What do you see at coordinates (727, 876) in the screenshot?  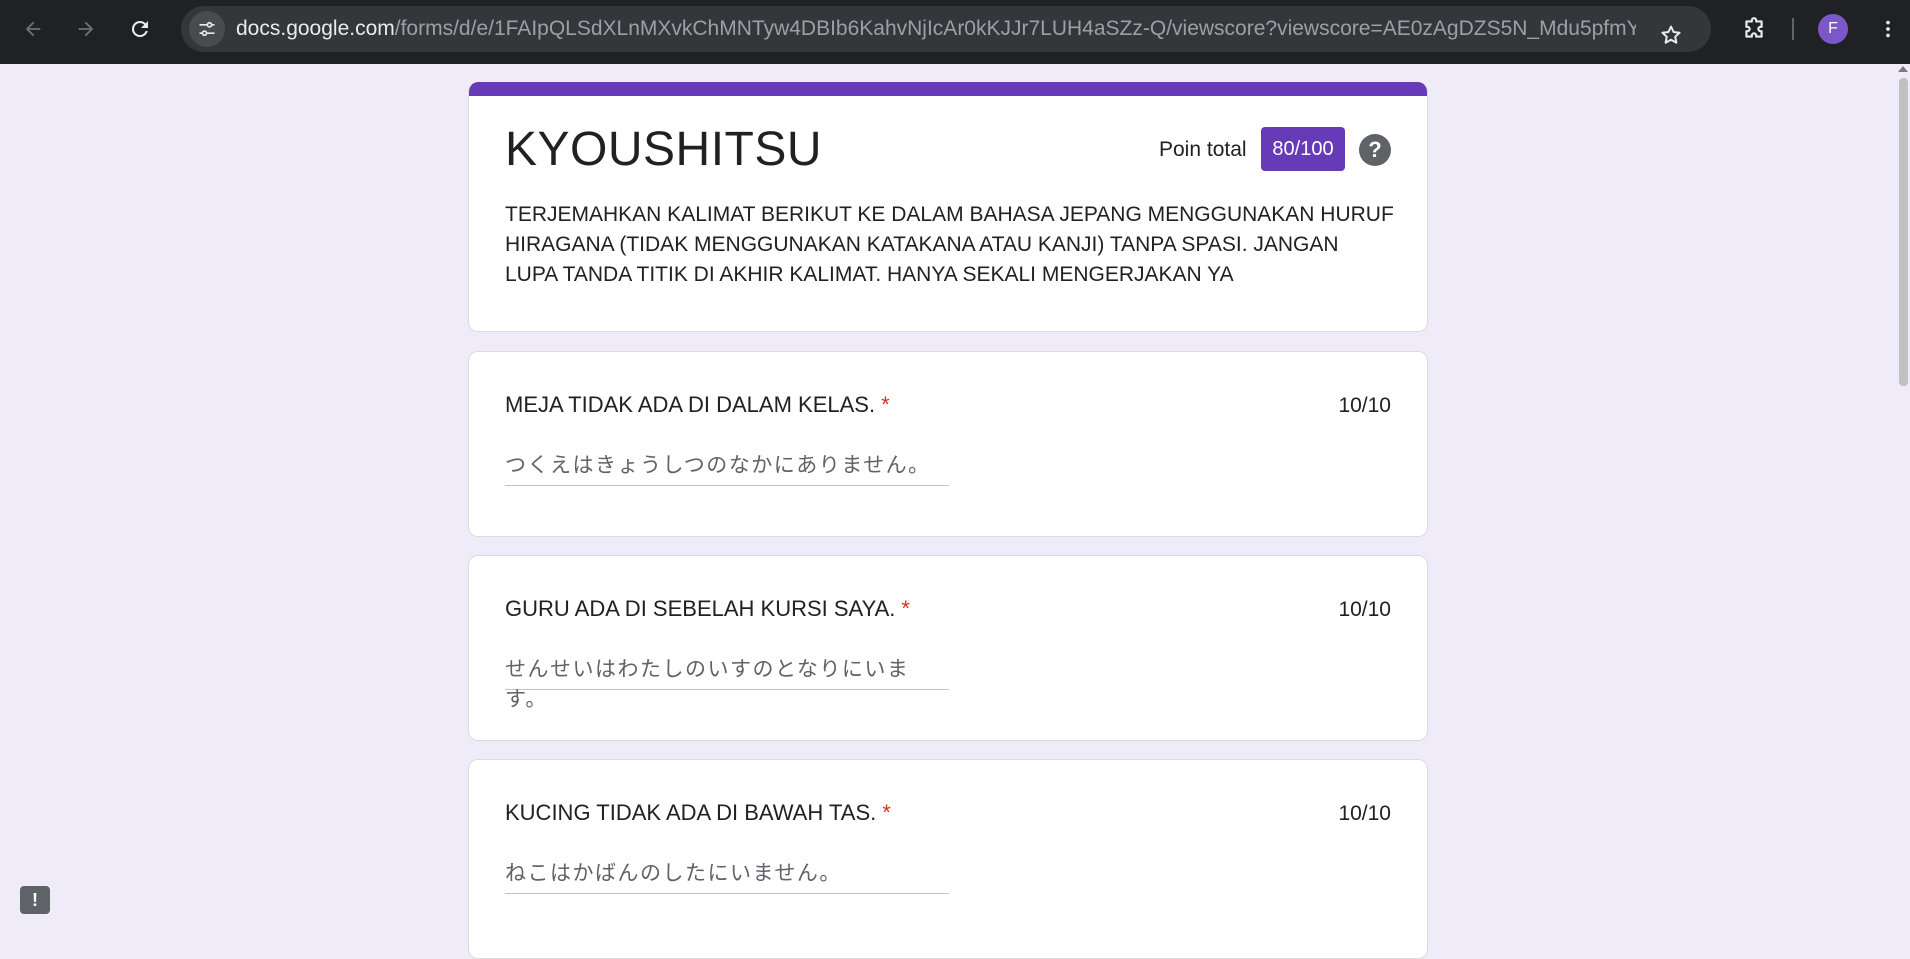 I see `answer-field: ねこはかばんのしたにいません。` at bounding box center [727, 876].